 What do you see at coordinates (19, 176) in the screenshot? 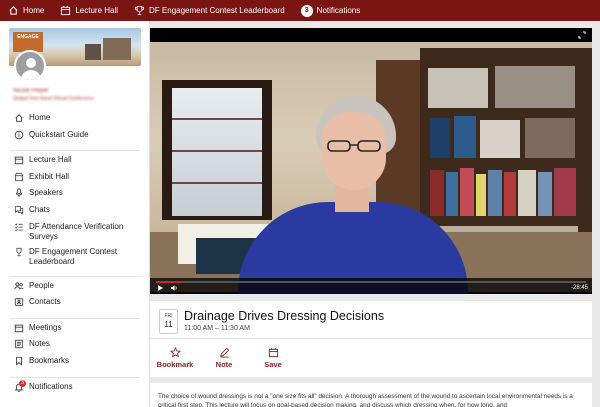
I see `shop-icon` at bounding box center [19, 176].